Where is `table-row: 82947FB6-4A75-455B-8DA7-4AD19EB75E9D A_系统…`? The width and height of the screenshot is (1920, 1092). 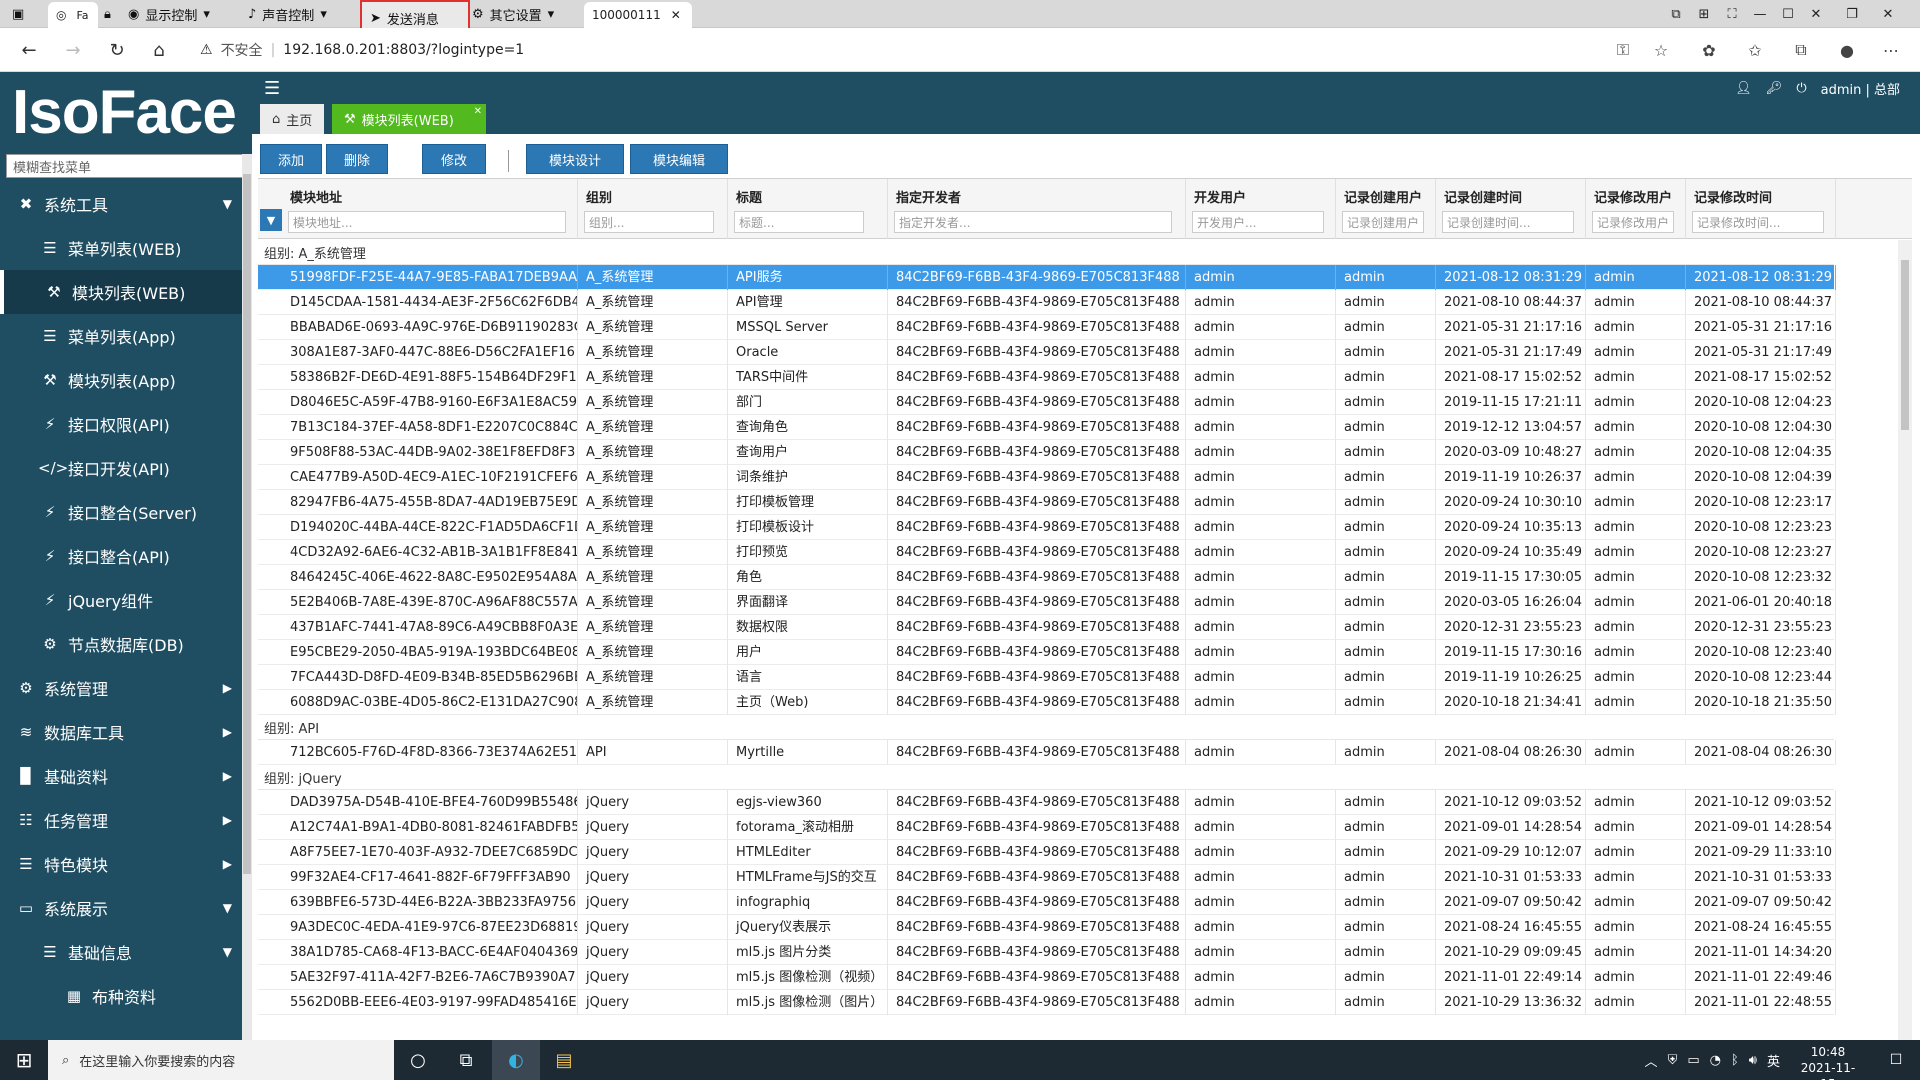
table-row: 82947FB6-4A75-455B-8DA7-4AD19EB75E9D A_系统… is located at coordinates (1047, 502).